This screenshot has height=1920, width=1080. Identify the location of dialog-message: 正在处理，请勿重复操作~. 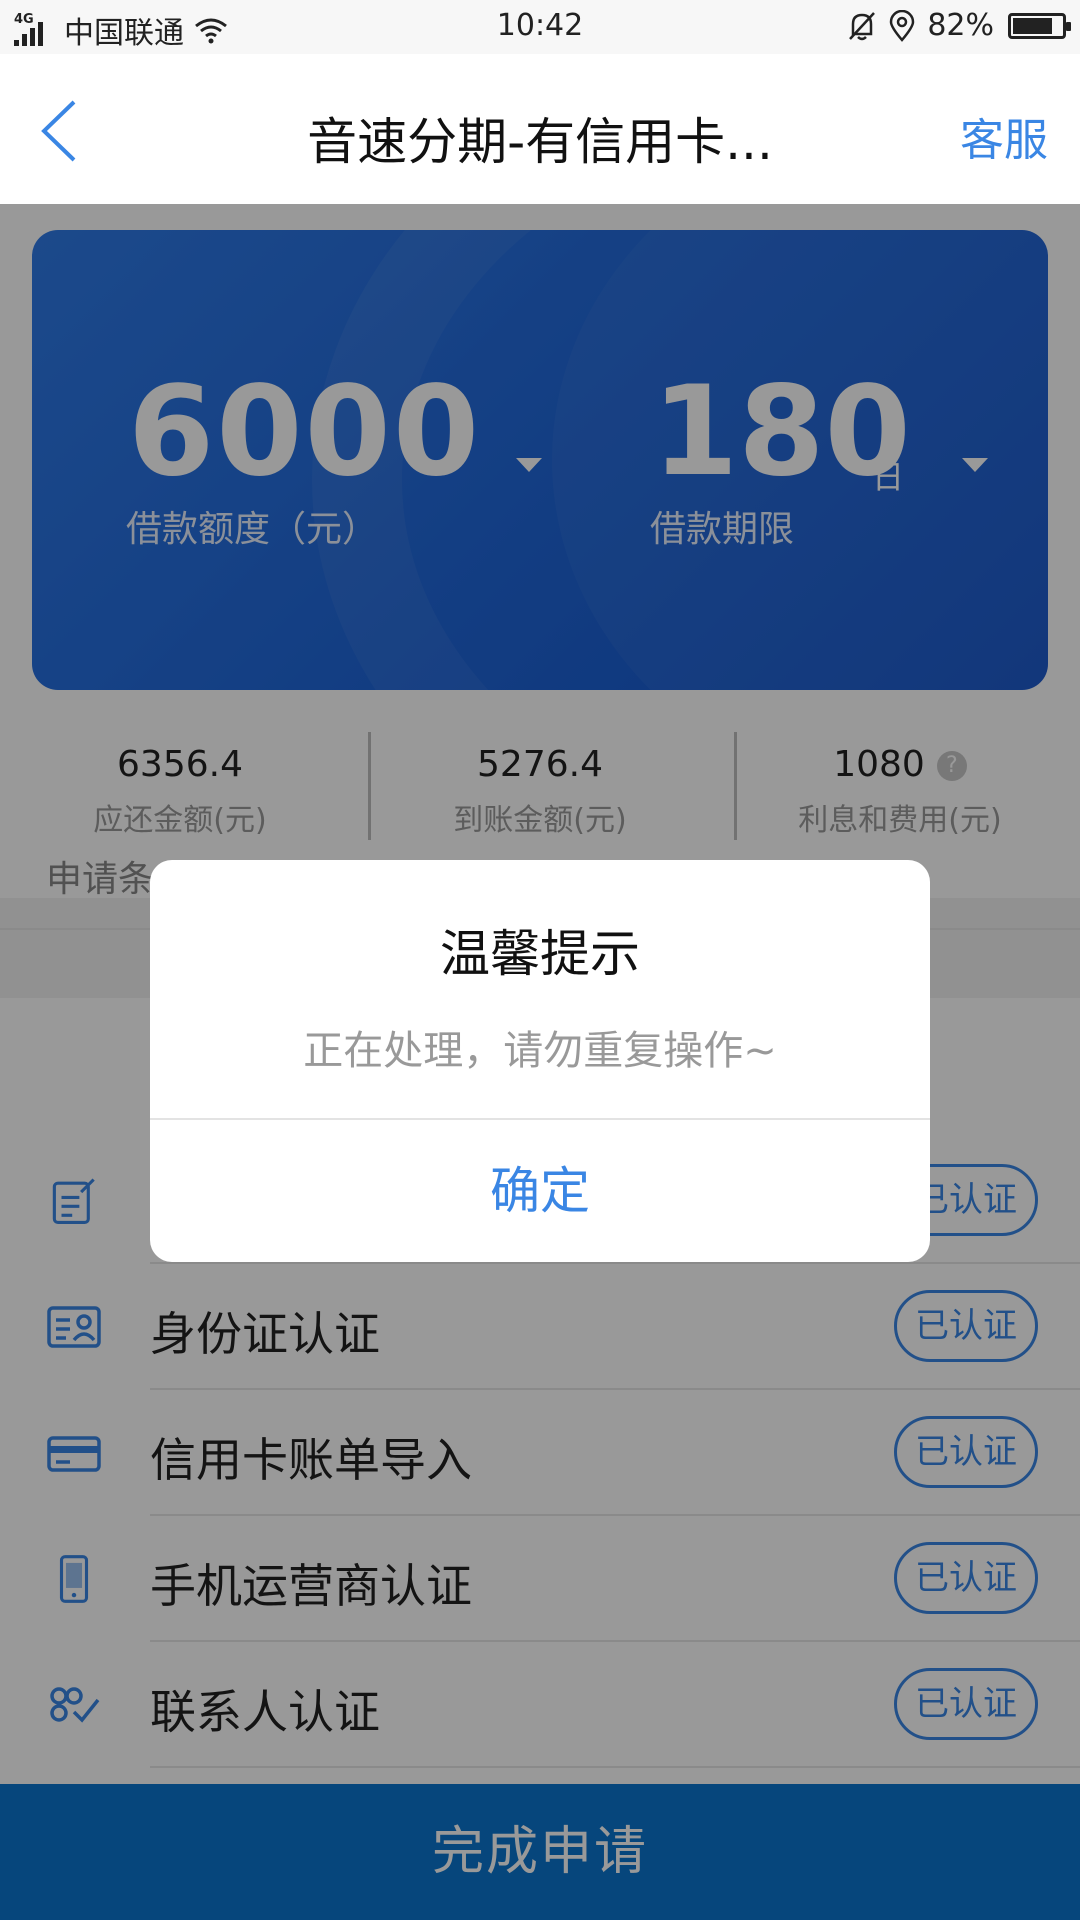
(540, 1051).